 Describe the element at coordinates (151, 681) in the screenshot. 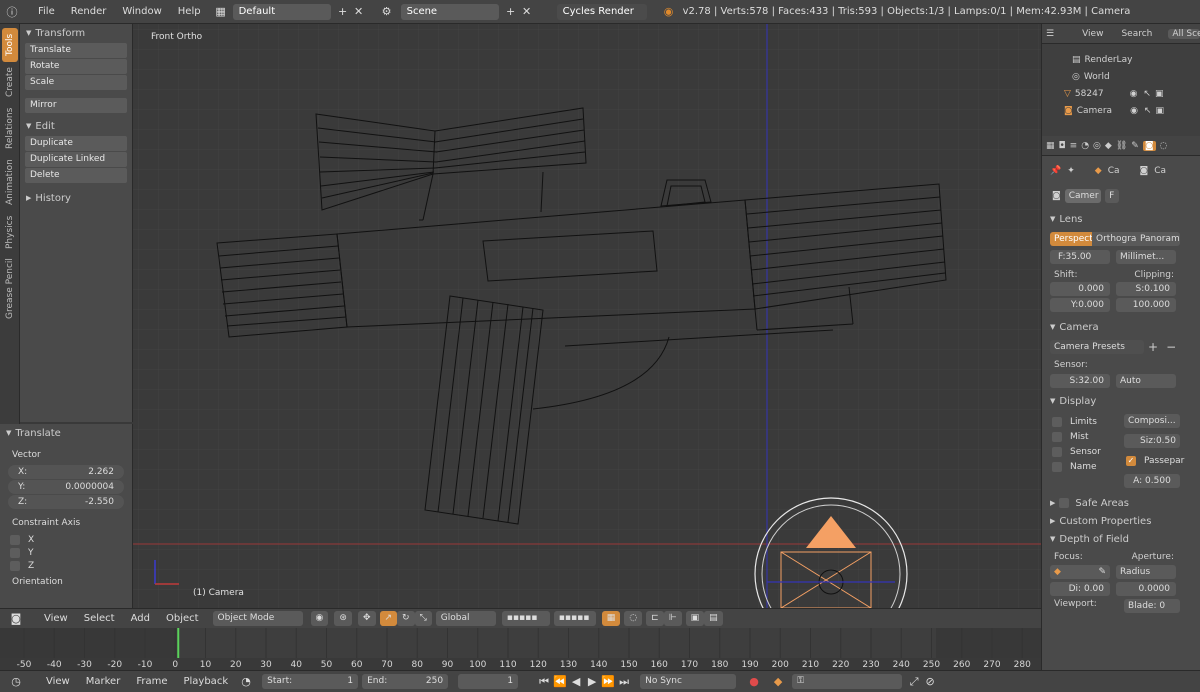

I see `tl-frame-menu: Frame` at that location.